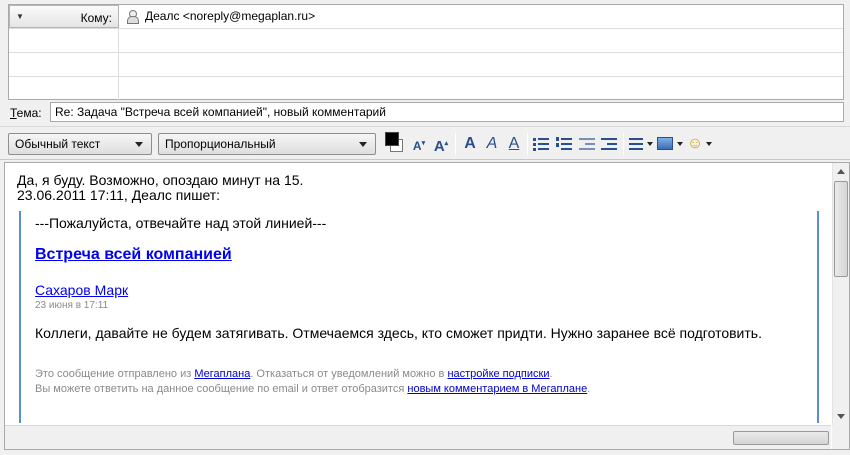  I want to click on numbered-list-icon, so click(564, 144).